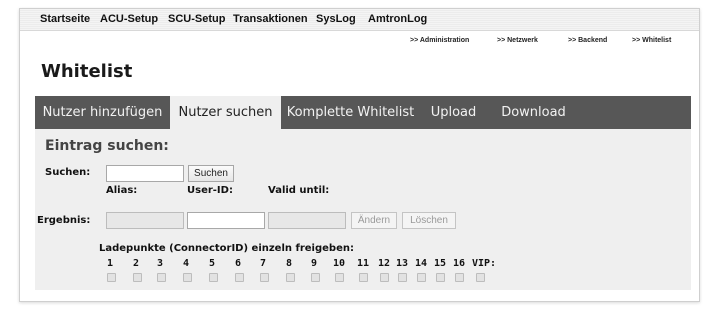 This screenshot has height=313, width=711. Describe the element at coordinates (136, 263) in the screenshot. I see `connector-label-2: 2` at that location.